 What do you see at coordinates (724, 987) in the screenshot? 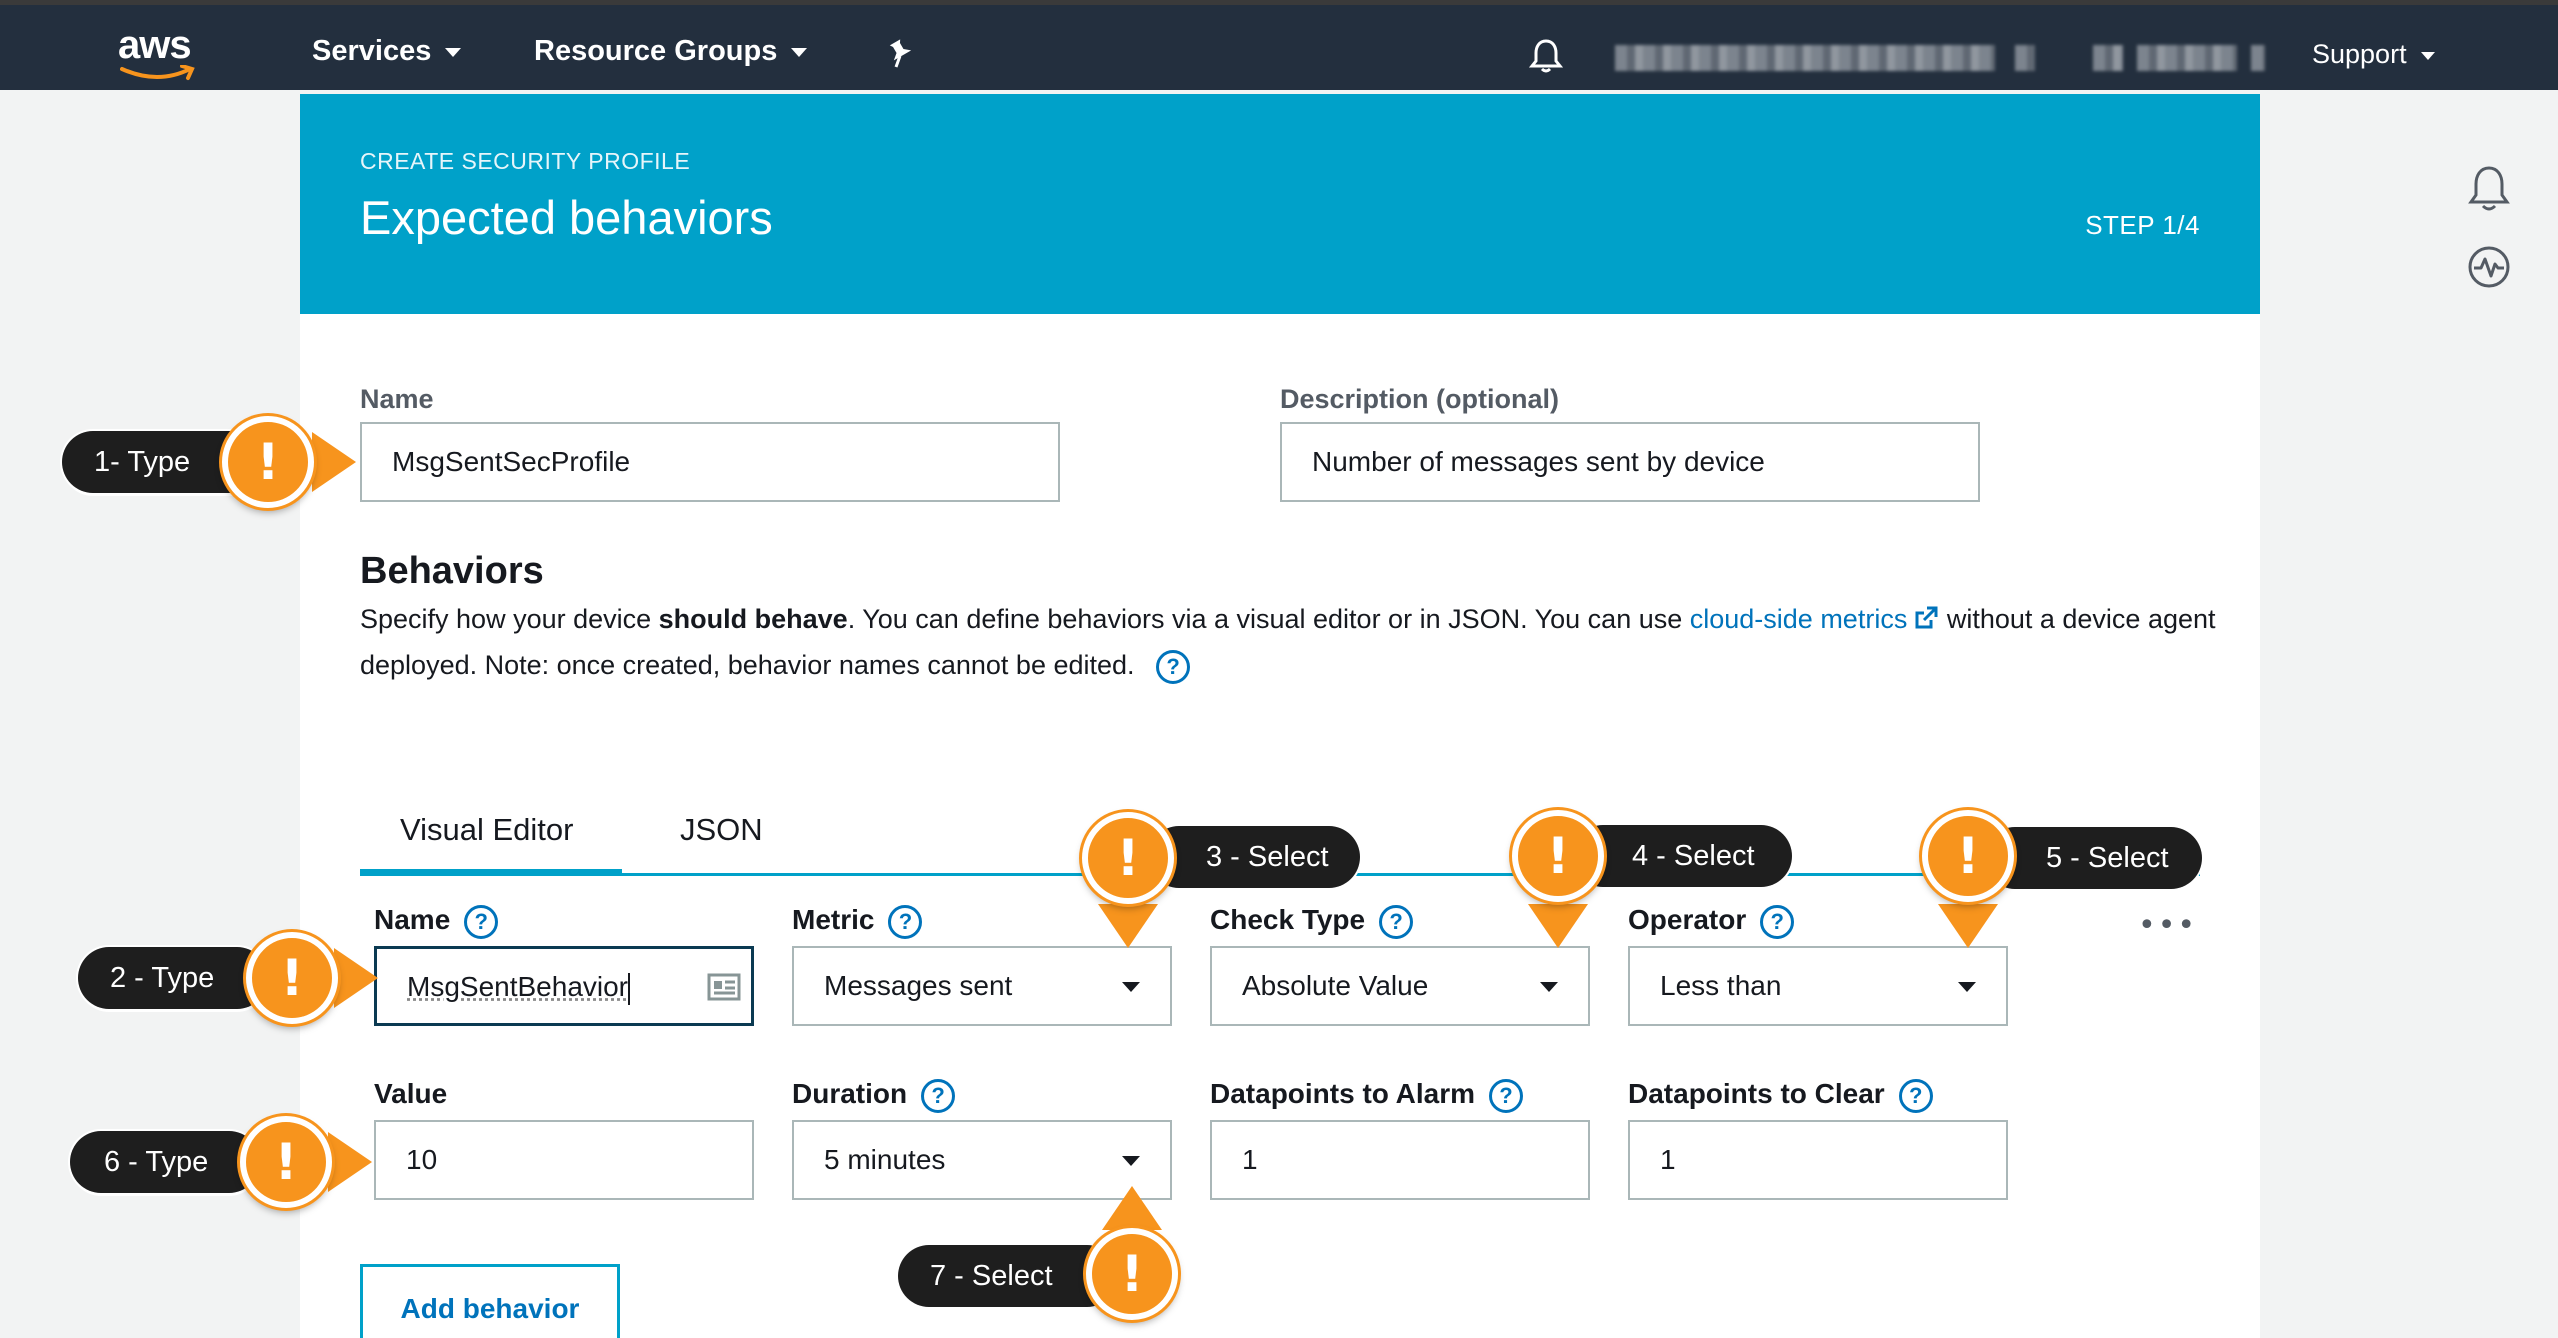
I see `contact-card-icon` at bounding box center [724, 987].